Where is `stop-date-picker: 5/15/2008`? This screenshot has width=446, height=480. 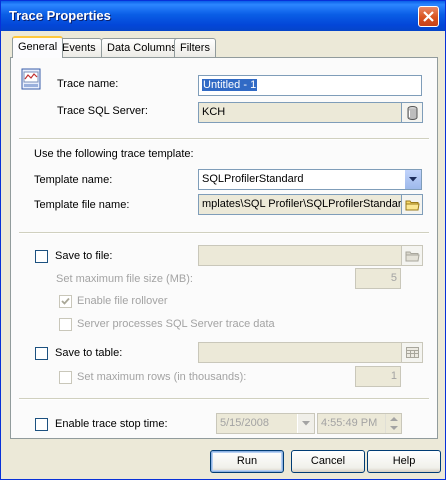
stop-date-picker: 5/15/2008 is located at coordinates (265, 423).